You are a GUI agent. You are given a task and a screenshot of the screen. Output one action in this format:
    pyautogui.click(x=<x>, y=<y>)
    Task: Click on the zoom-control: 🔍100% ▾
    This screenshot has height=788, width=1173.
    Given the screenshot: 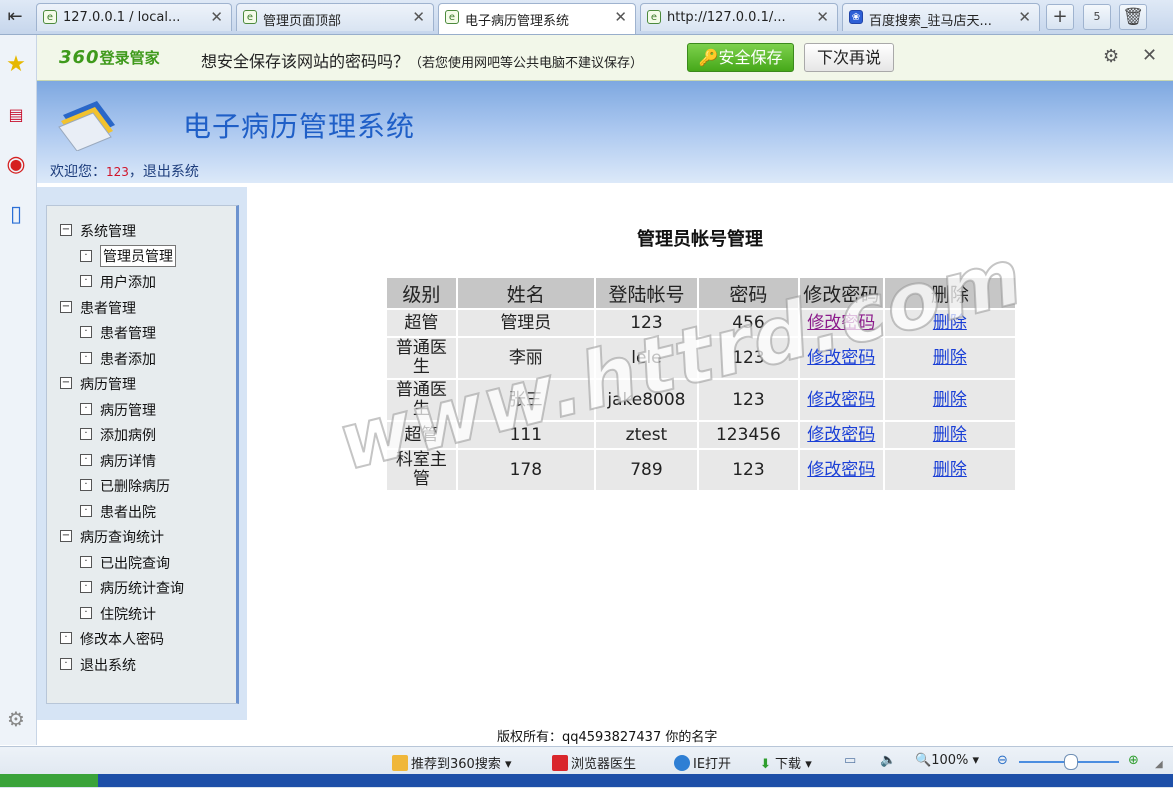 What is the action you would take?
    pyautogui.click(x=947, y=760)
    